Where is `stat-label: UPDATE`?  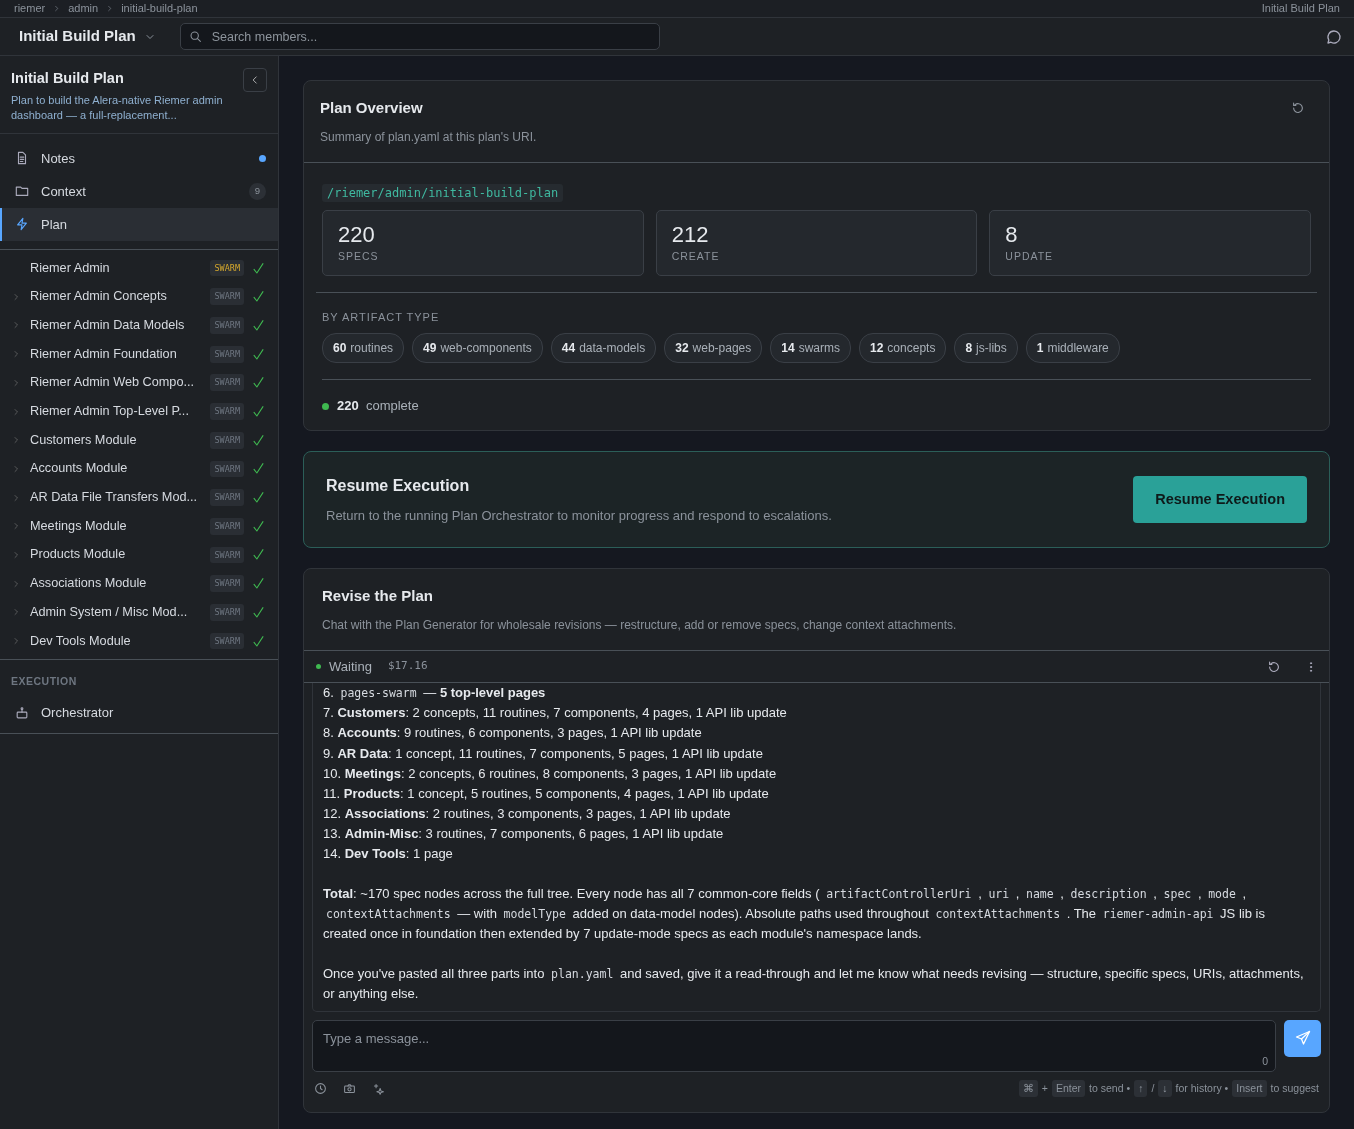 stat-label: UPDATE is located at coordinates (1030, 256).